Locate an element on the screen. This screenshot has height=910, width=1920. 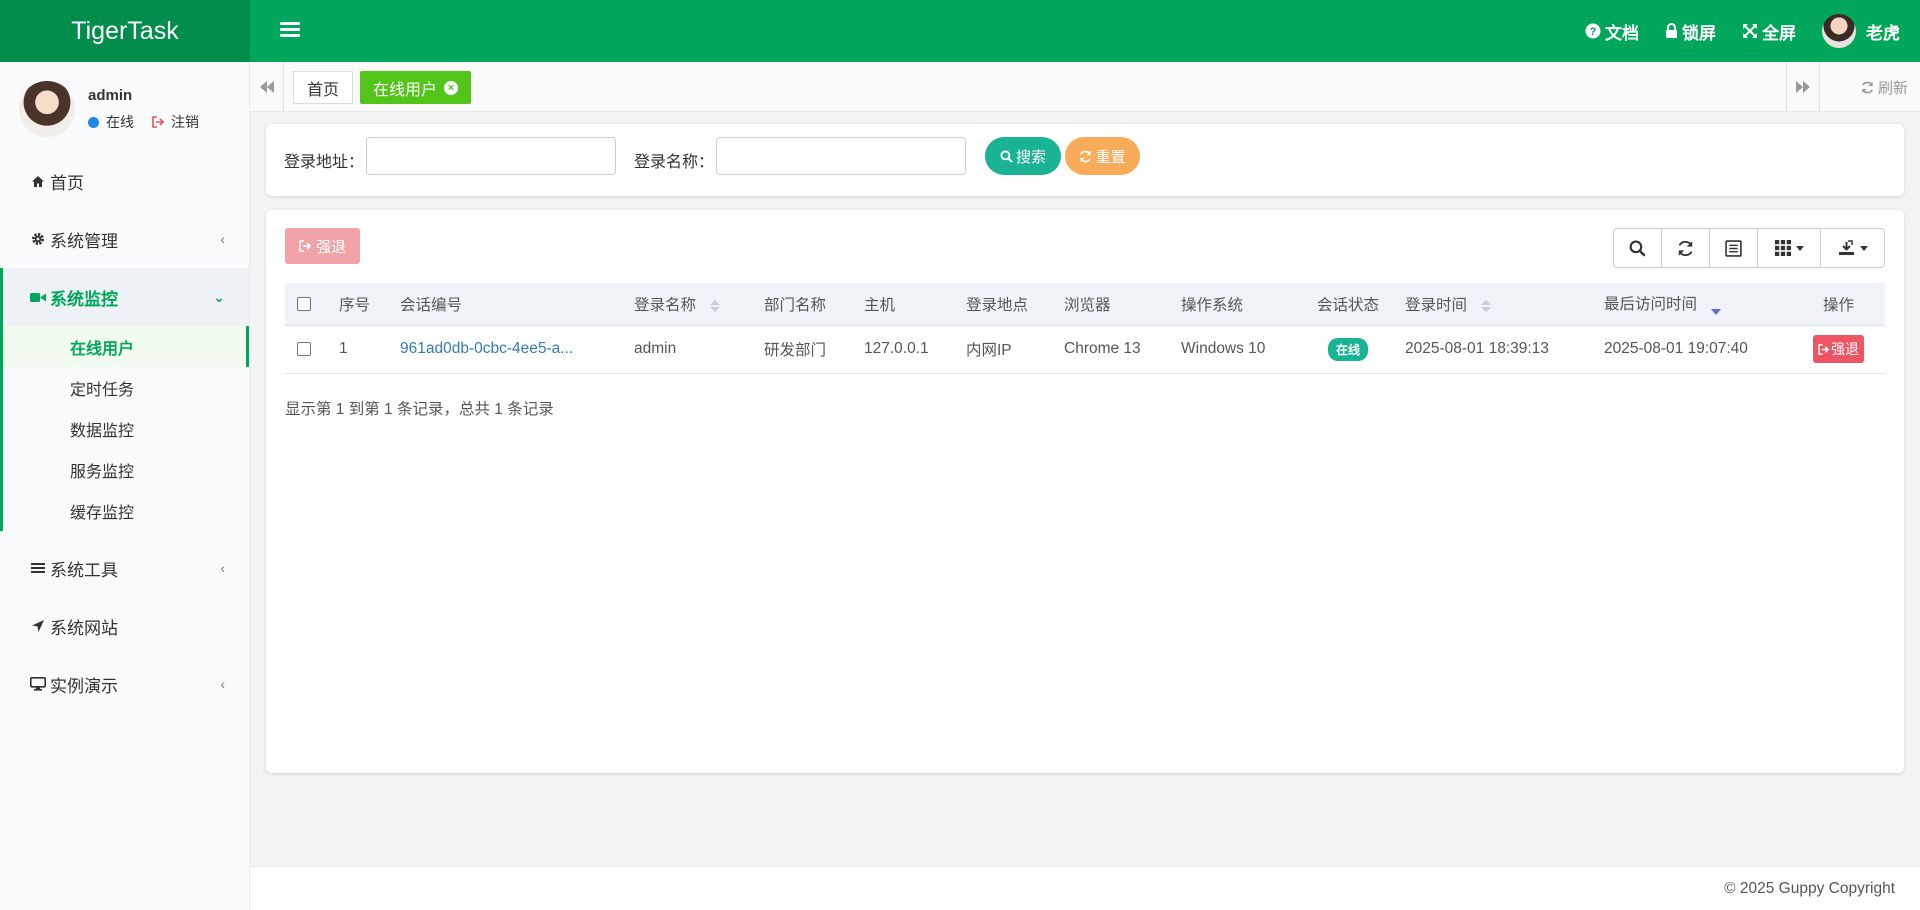
toggle-search-button is located at coordinates (1638, 248).